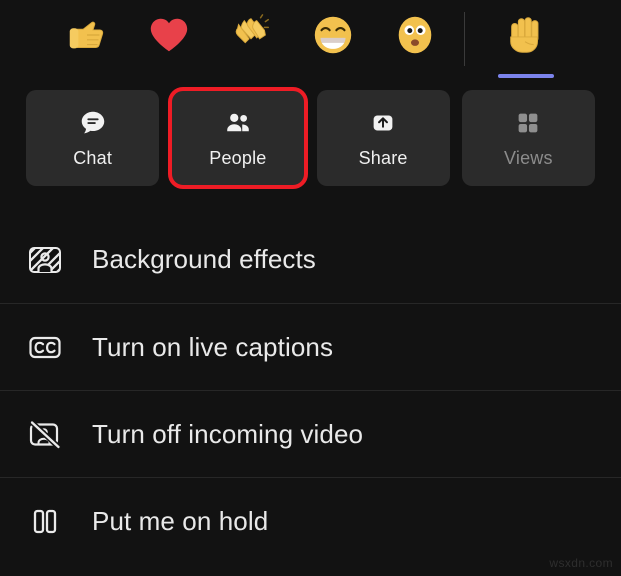 The width and height of the screenshot is (621, 576). I want to click on people-button-label: People, so click(238, 157).